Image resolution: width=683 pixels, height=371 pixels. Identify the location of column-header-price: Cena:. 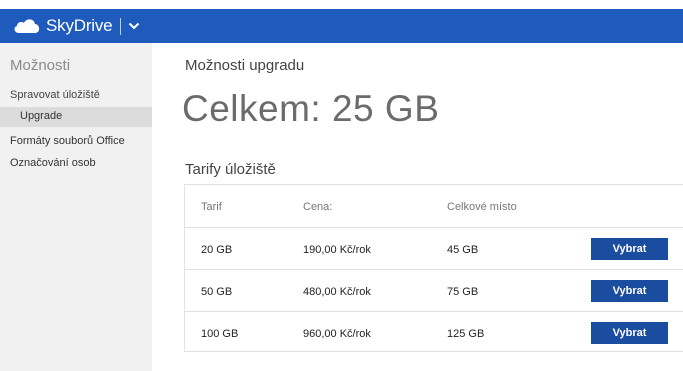
(318, 207).